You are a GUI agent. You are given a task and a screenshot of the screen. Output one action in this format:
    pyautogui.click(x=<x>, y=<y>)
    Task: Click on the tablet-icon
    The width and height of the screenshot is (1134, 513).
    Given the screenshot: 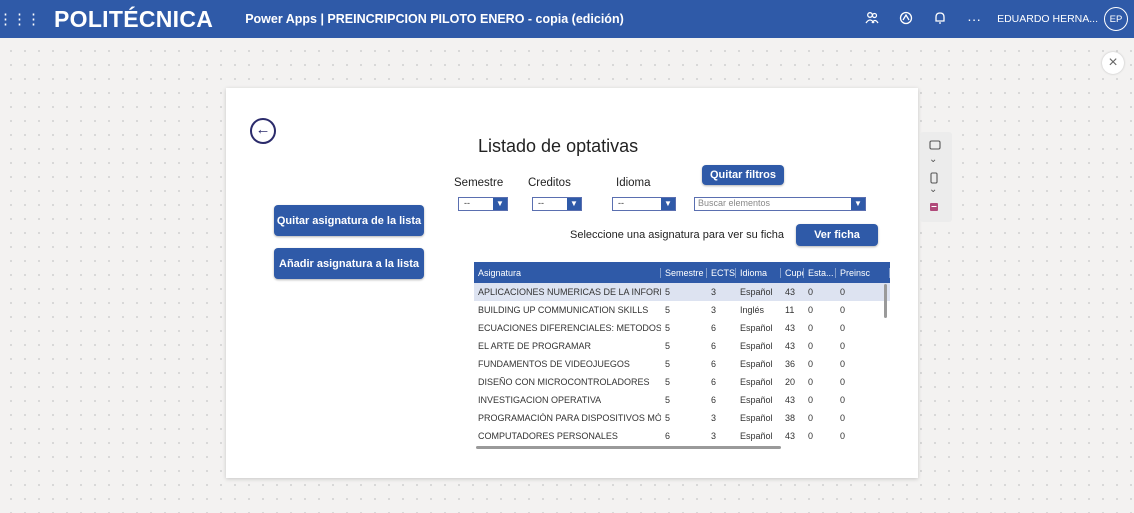 What is the action you would take?
    pyautogui.click(x=935, y=146)
    